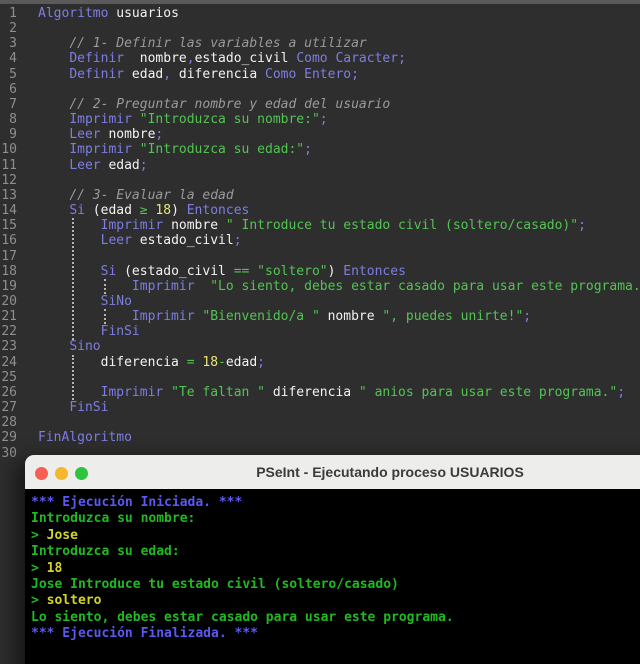 The width and height of the screenshot is (640, 664). What do you see at coordinates (218, 392) in the screenshot?
I see `token: "Te faltan "` at bounding box center [218, 392].